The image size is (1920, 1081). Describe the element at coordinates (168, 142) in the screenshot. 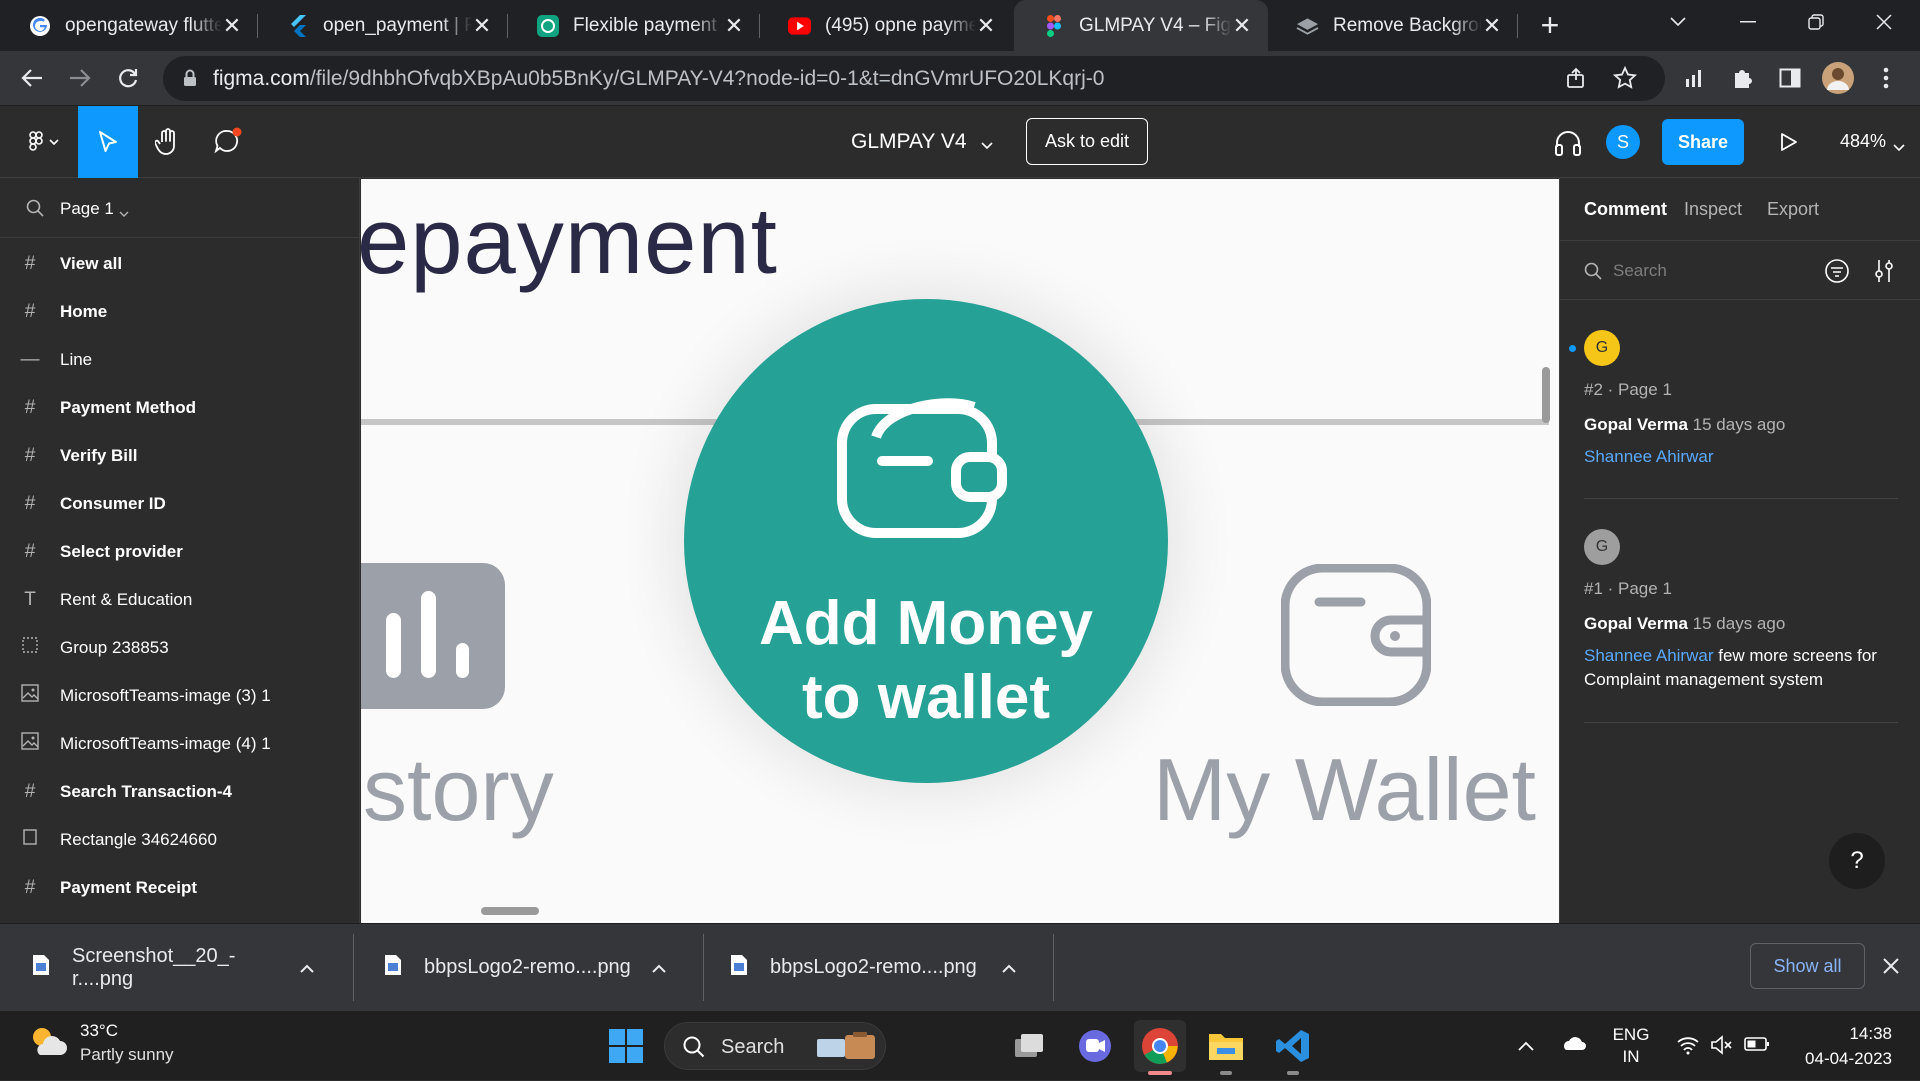

I see `hand-tool` at that location.